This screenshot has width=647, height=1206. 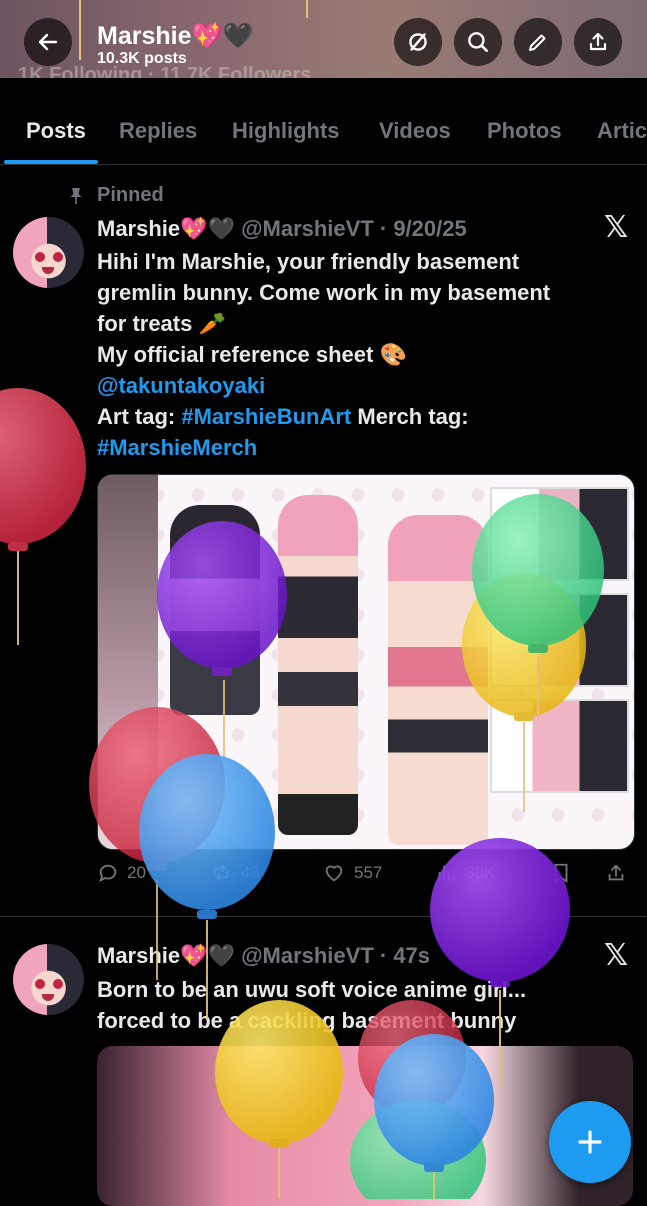 I want to click on post-text-line: gremlin bunny. Come work in my basement, so click(x=324, y=292).